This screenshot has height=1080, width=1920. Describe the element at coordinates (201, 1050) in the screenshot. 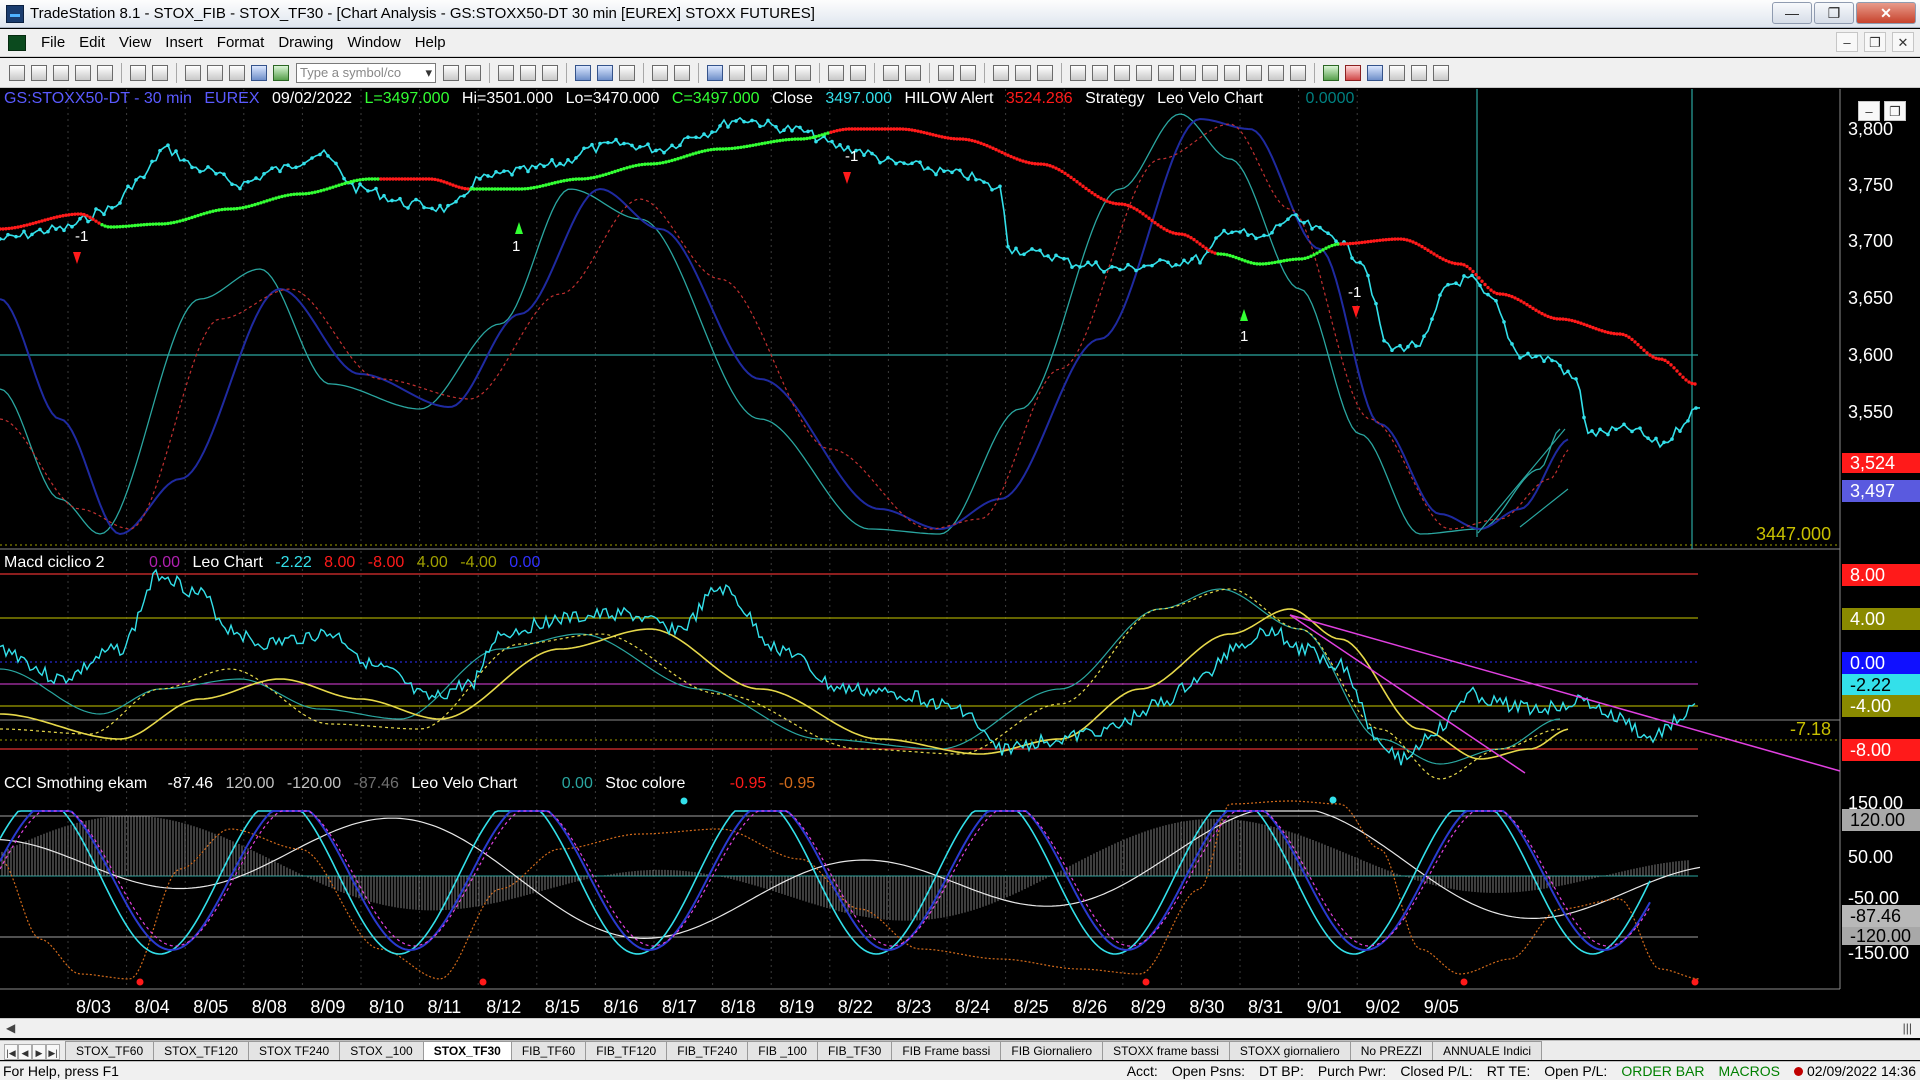

I see `workspace-tab: STOX_TF120` at that location.